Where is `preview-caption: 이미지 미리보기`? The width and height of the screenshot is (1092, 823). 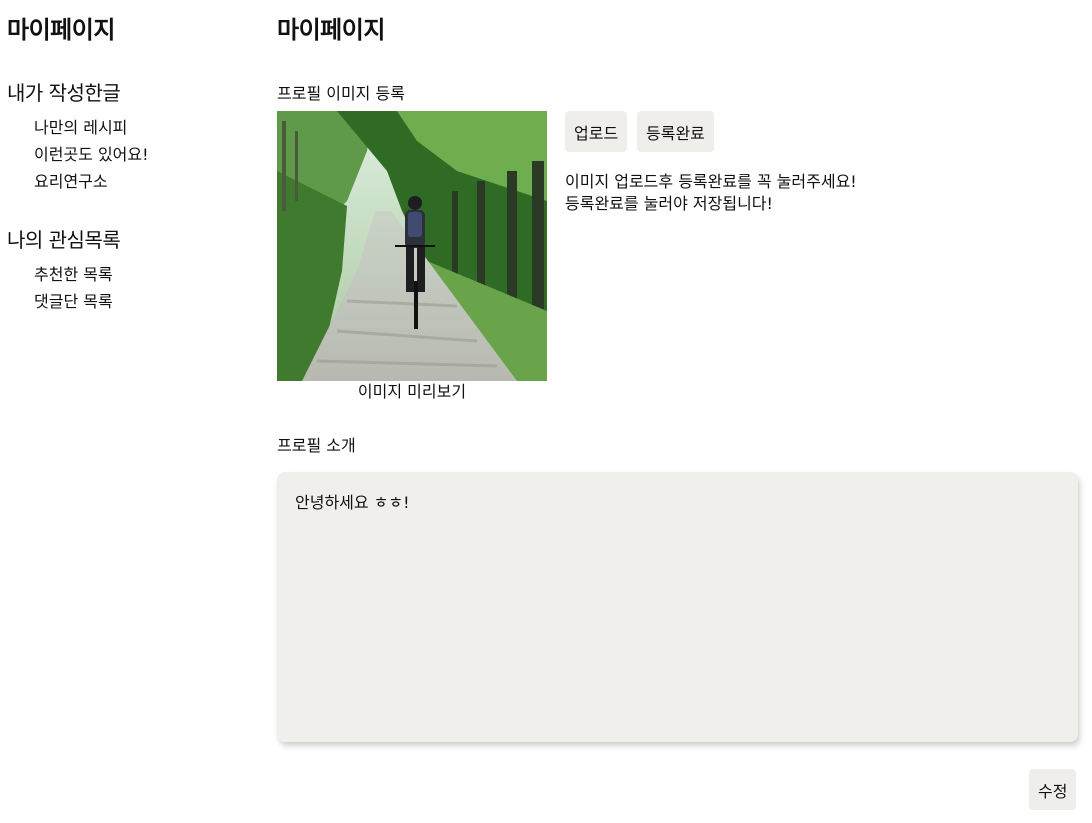 preview-caption: 이미지 미리보기 is located at coordinates (412, 391).